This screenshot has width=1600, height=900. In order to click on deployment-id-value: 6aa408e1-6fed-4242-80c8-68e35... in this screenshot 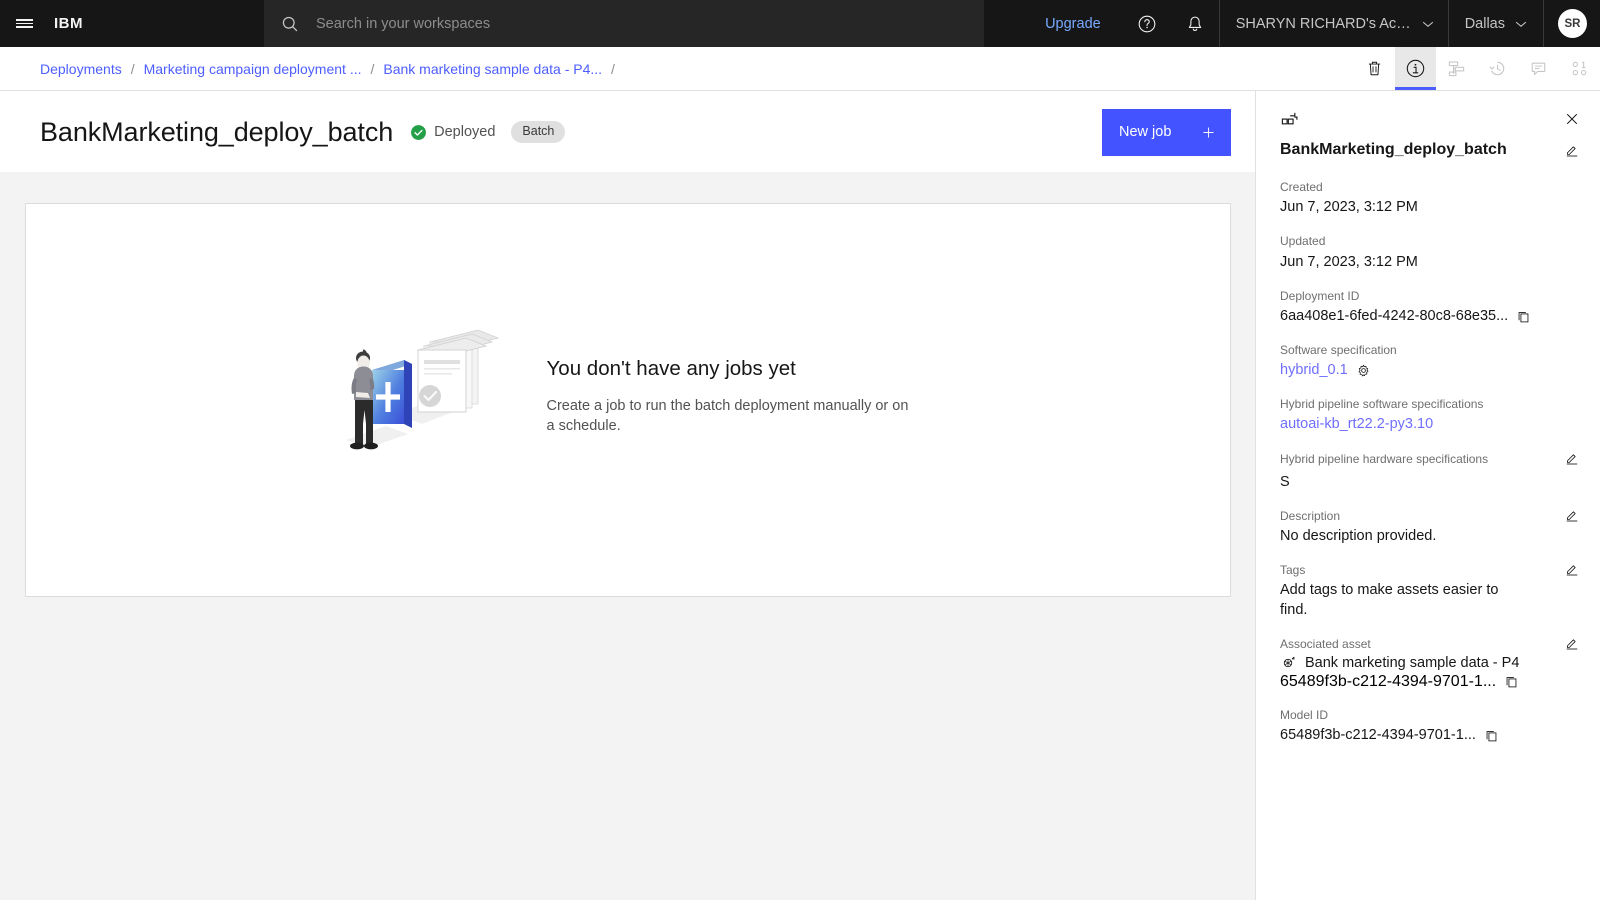, I will do `click(1394, 315)`.